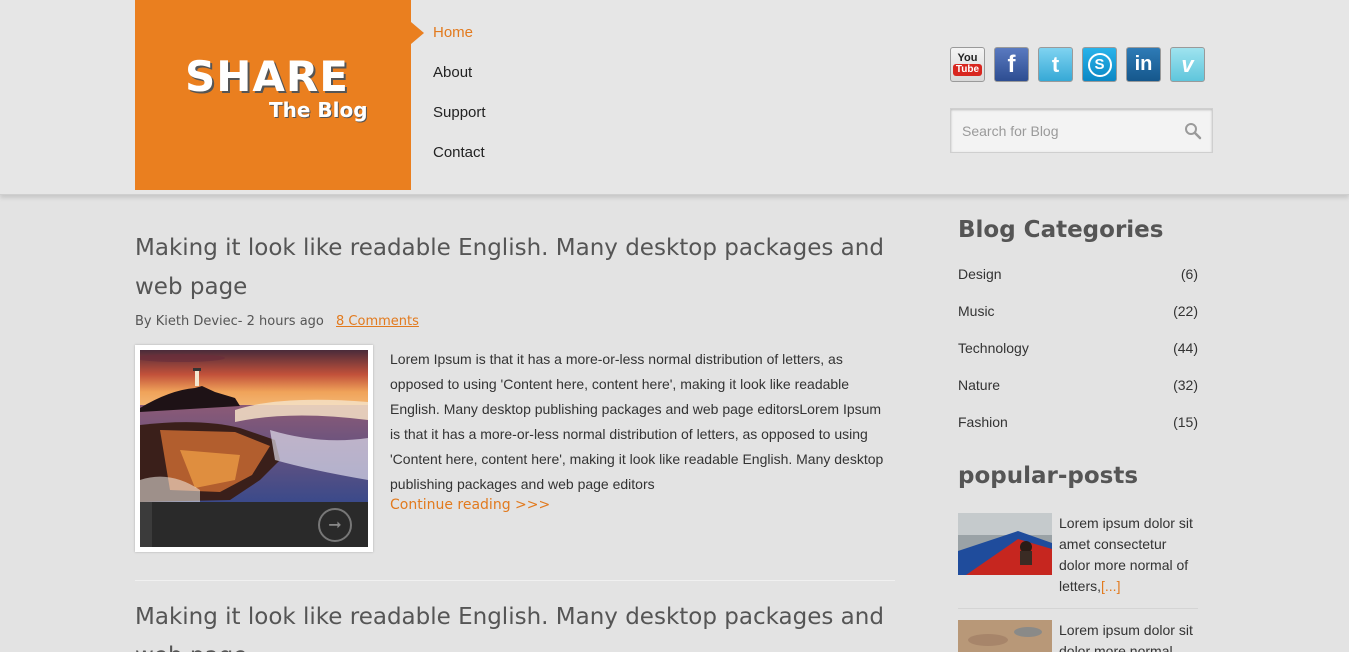 This screenshot has height=652, width=1349. I want to click on youtube-icon: You Tube, so click(967, 64).